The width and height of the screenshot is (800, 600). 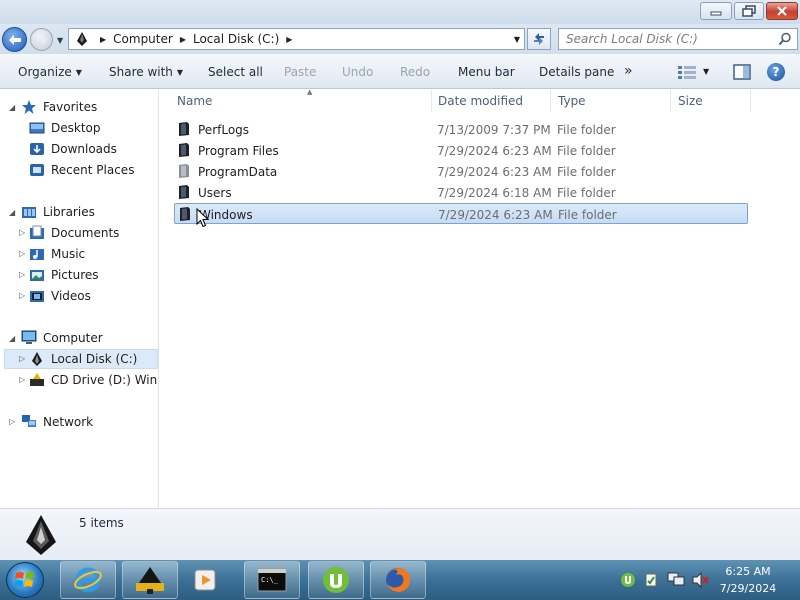 I want to click on column-header-label: Date modified, so click(x=481, y=101).